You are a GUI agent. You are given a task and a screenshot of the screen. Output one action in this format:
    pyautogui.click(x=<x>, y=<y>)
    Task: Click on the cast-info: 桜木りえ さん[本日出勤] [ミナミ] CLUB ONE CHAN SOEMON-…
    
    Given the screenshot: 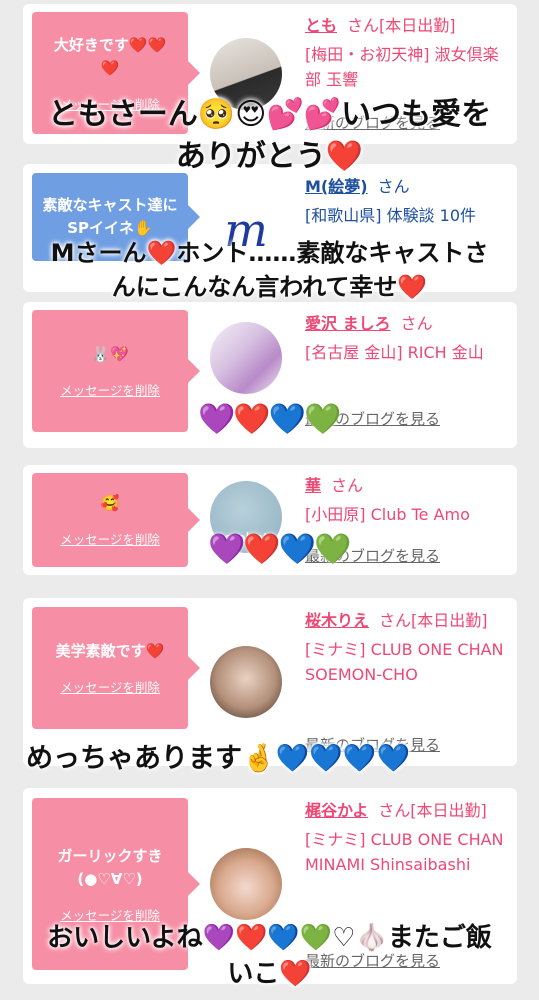 What is the action you would take?
    pyautogui.click(x=407, y=647)
    